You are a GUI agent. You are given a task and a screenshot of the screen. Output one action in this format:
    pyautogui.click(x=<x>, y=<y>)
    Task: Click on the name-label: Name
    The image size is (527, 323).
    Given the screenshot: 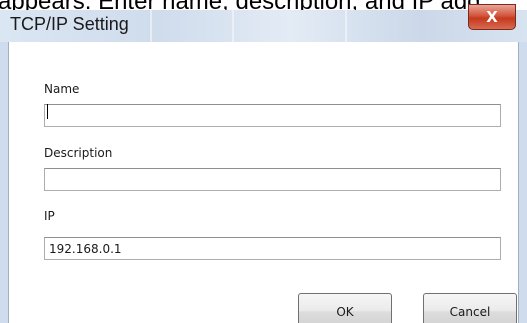 What is the action you would take?
    pyautogui.click(x=62, y=89)
    